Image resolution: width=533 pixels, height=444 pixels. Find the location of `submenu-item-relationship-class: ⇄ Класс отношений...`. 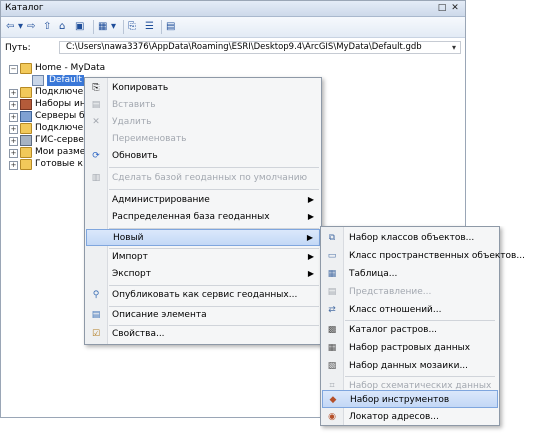

submenu-item-relationship-class: ⇄ Класс отношений... is located at coordinates (410, 310).